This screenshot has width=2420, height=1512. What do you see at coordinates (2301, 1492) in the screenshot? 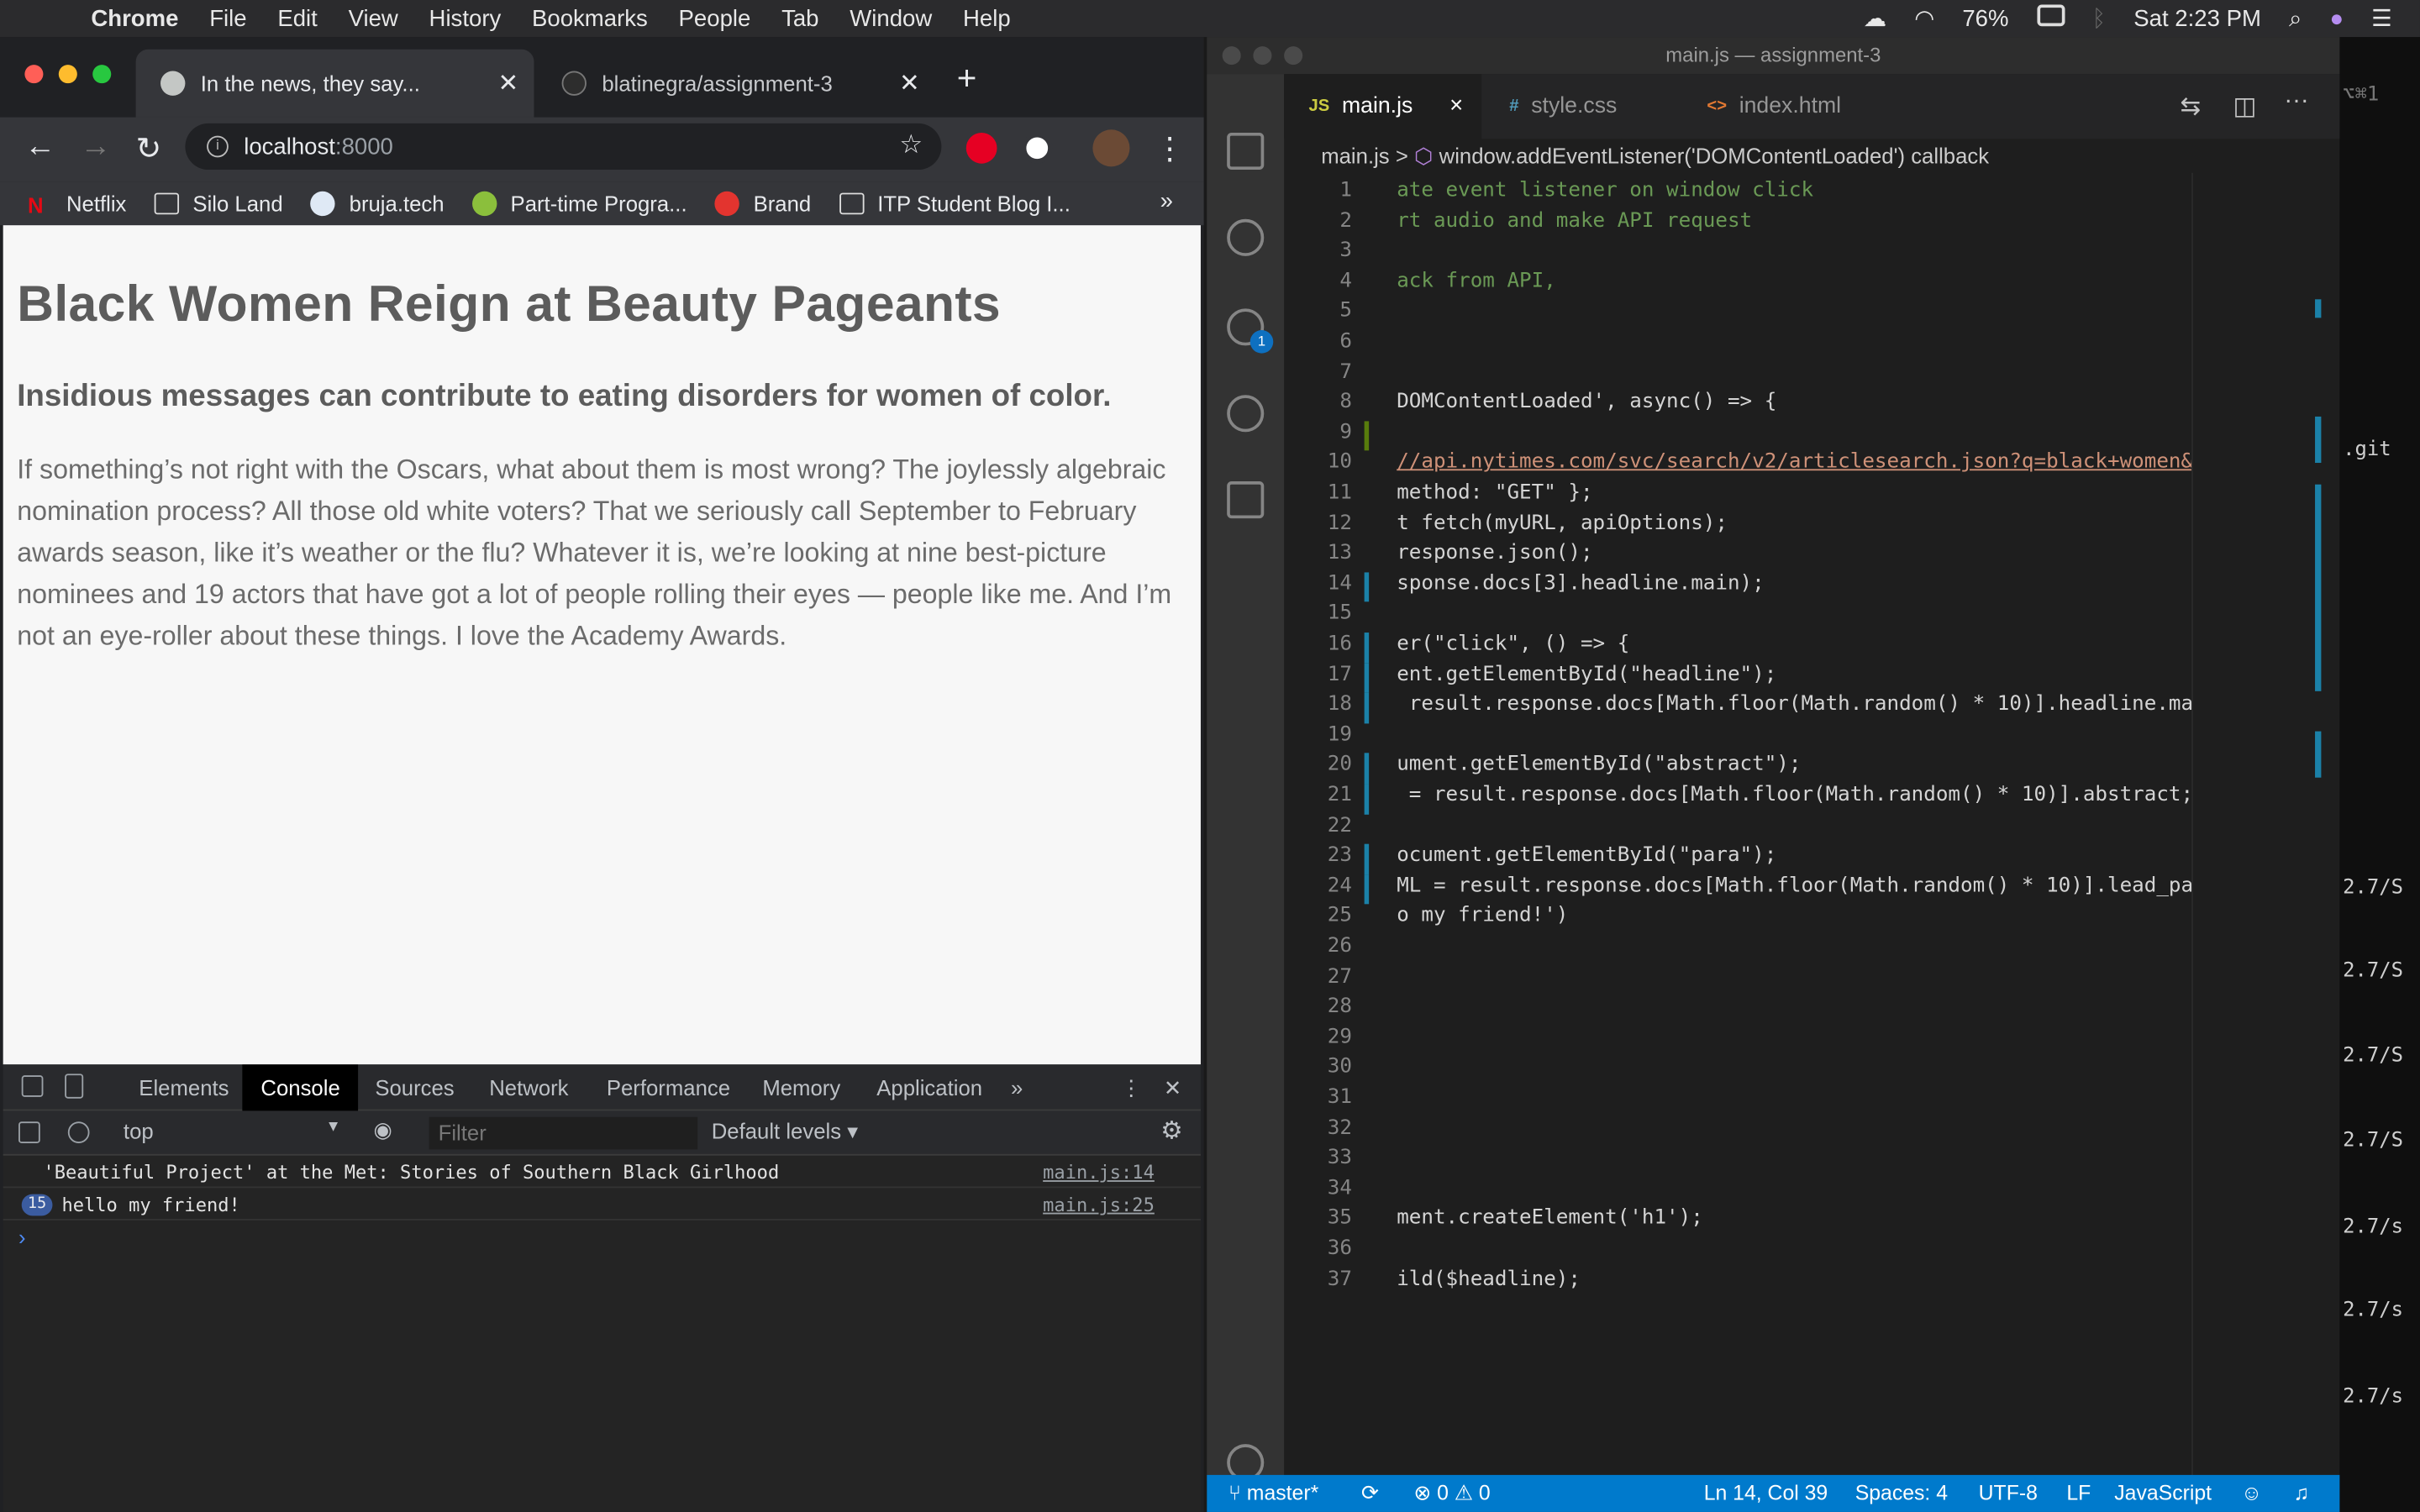
I see `bell-icon: ♫` at bounding box center [2301, 1492].